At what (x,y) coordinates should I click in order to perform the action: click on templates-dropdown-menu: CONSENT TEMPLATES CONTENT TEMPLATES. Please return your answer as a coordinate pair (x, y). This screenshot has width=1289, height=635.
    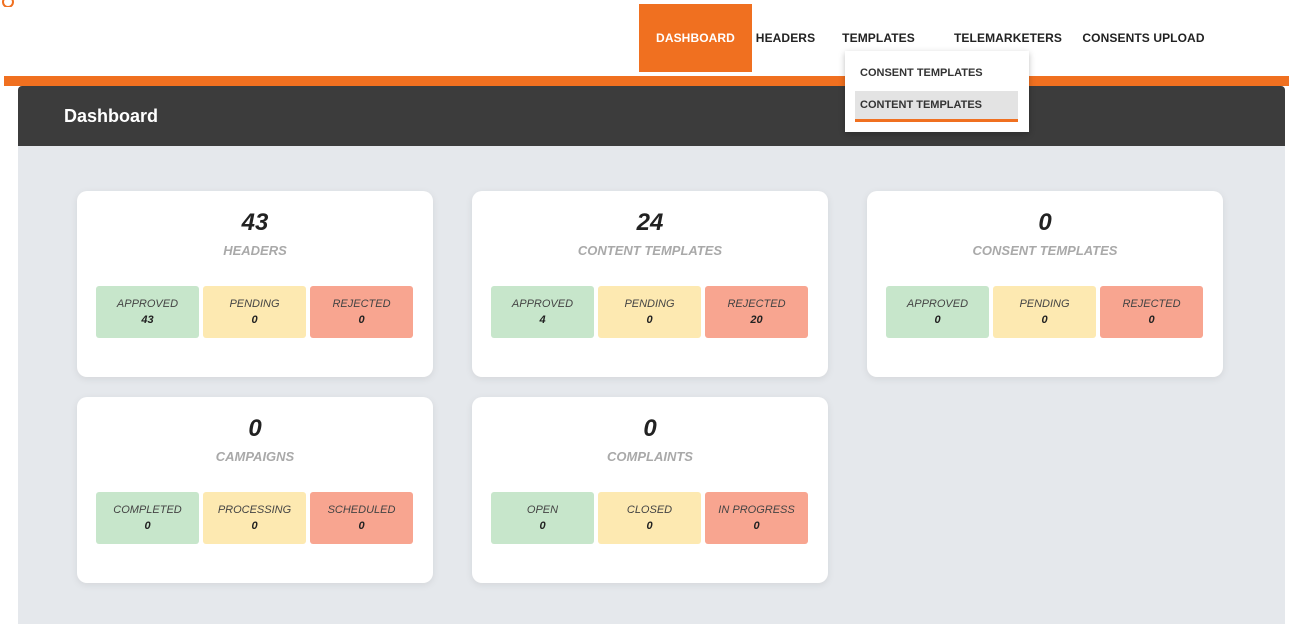
    Looking at the image, I should click on (937, 91).